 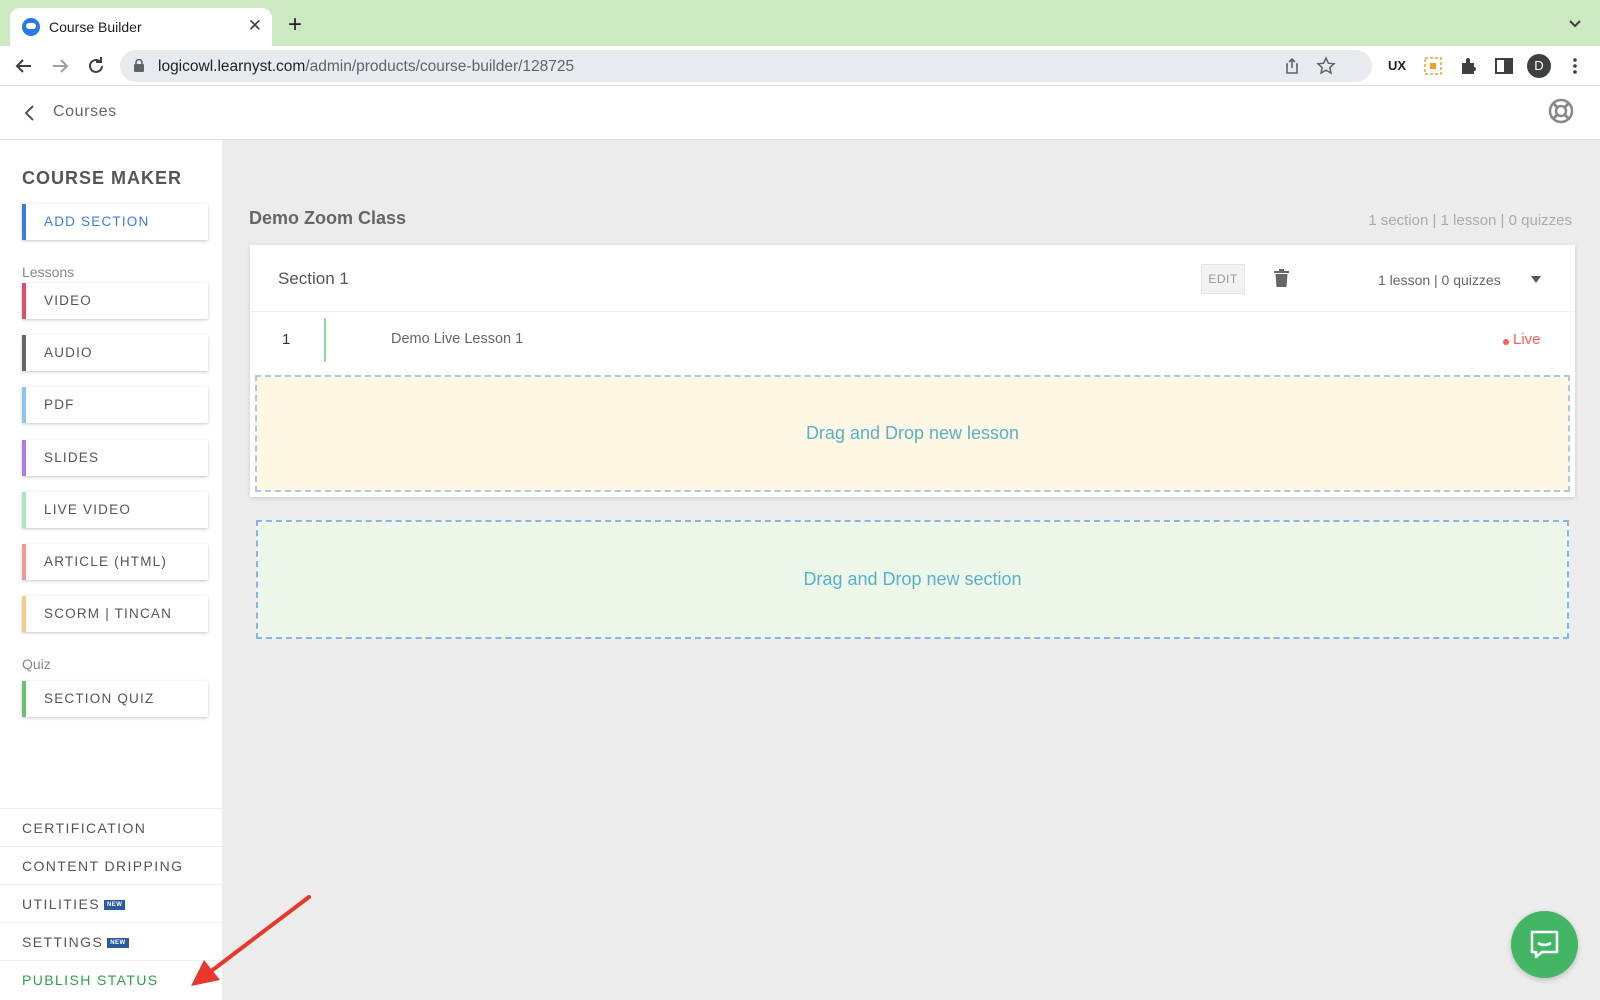 I want to click on browser-tab-bar: Course Builder ✕ +, so click(x=800, y=23).